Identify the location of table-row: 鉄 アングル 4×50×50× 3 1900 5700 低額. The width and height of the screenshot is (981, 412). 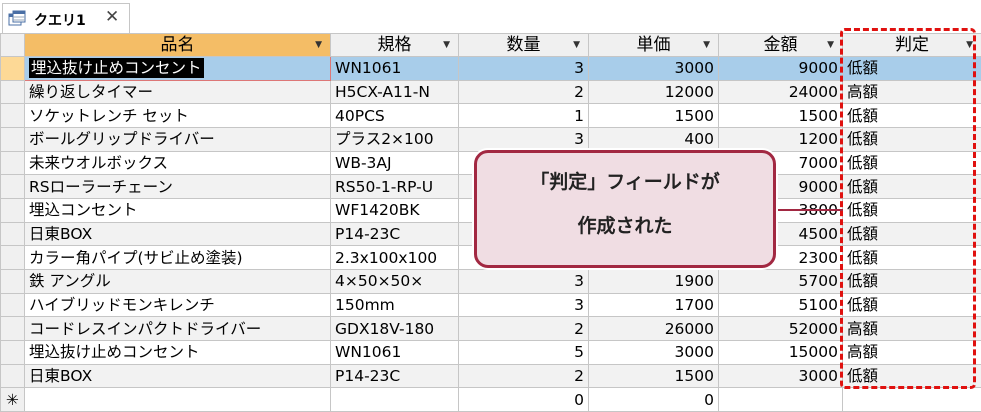
(490, 281).